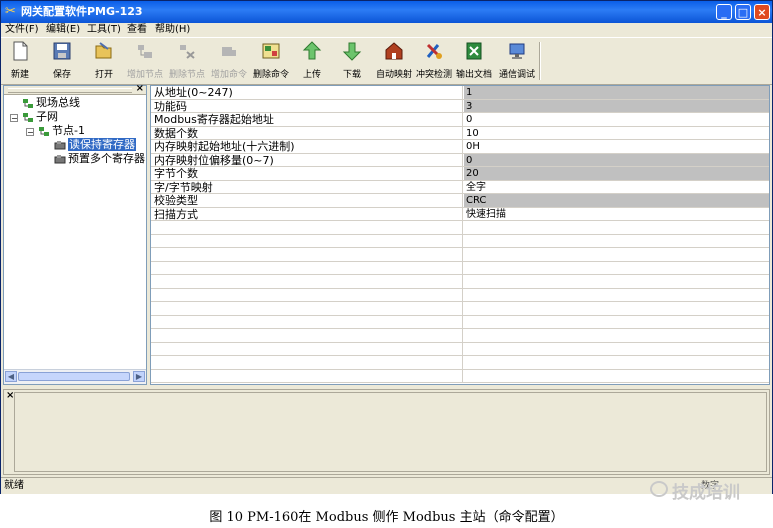 The image size is (773, 528). What do you see at coordinates (106, 158) in the screenshot?
I see `tree-item-label: 预置多个寄存器` at bounding box center [106, 158].